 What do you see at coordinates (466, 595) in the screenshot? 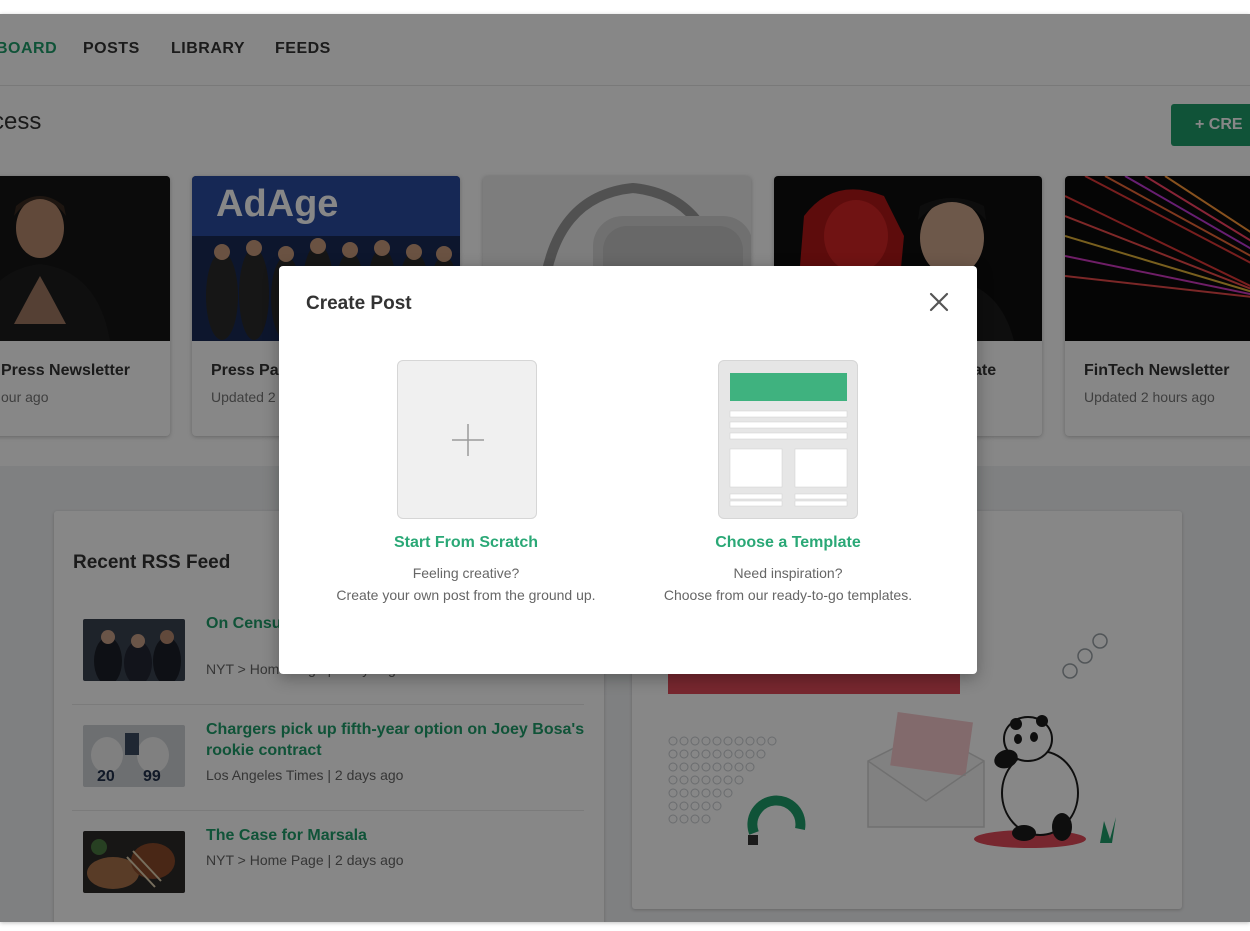
I see `option-description-line: Create your own post from the ground up.` at bounding box center [466, 595].